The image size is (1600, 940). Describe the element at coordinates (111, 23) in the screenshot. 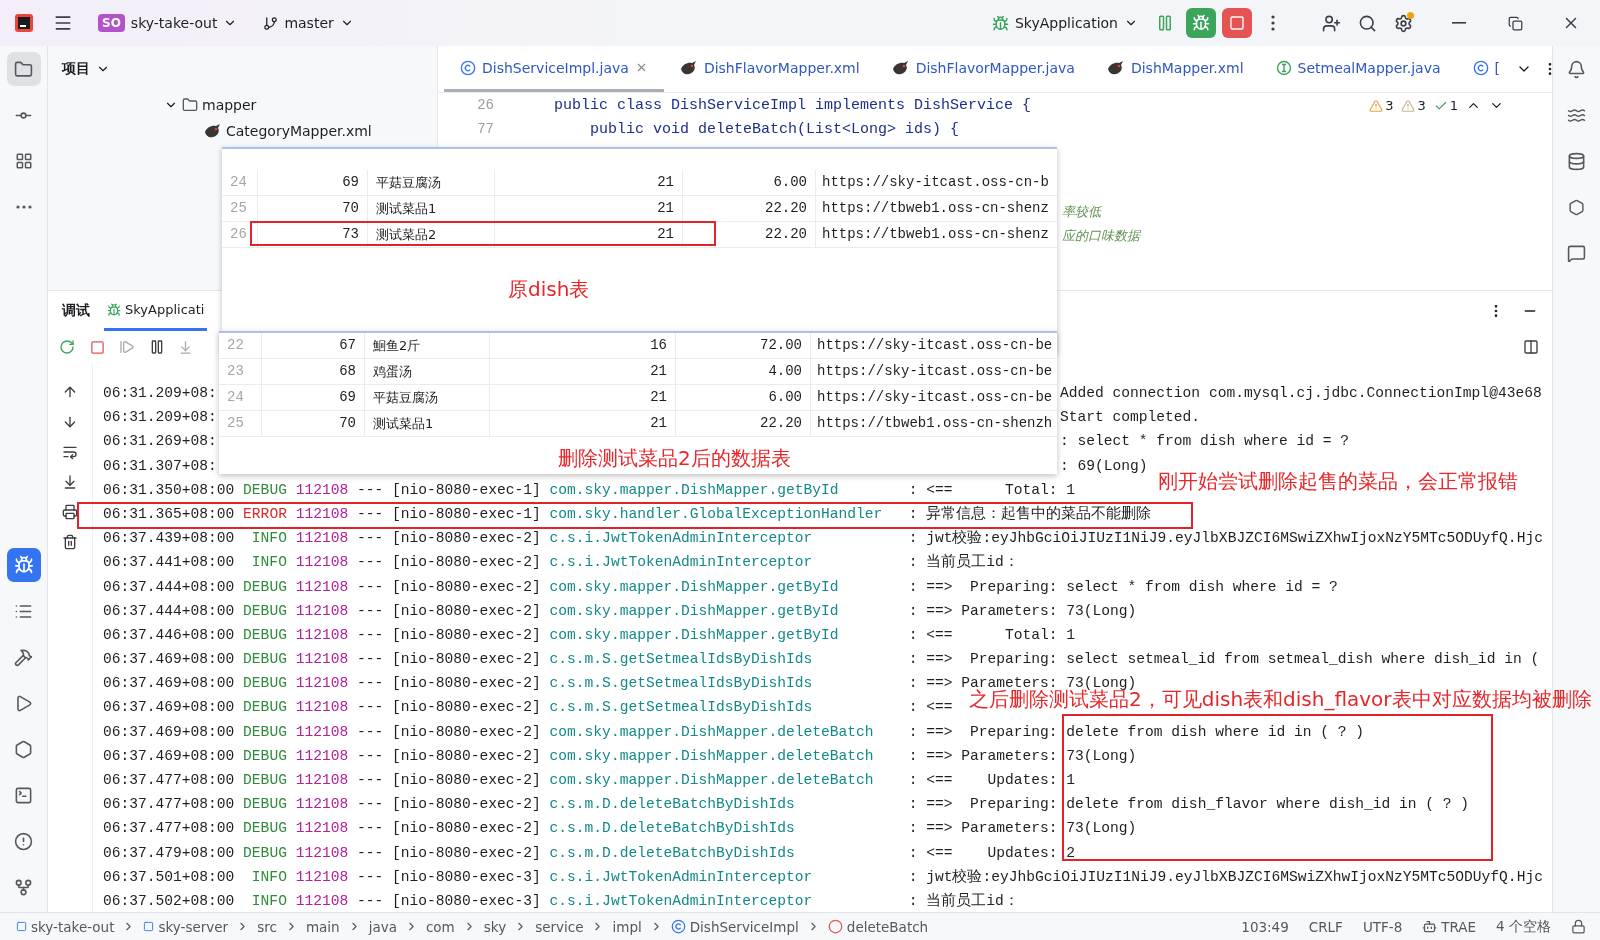

I see `project-badge: SO` at that location.